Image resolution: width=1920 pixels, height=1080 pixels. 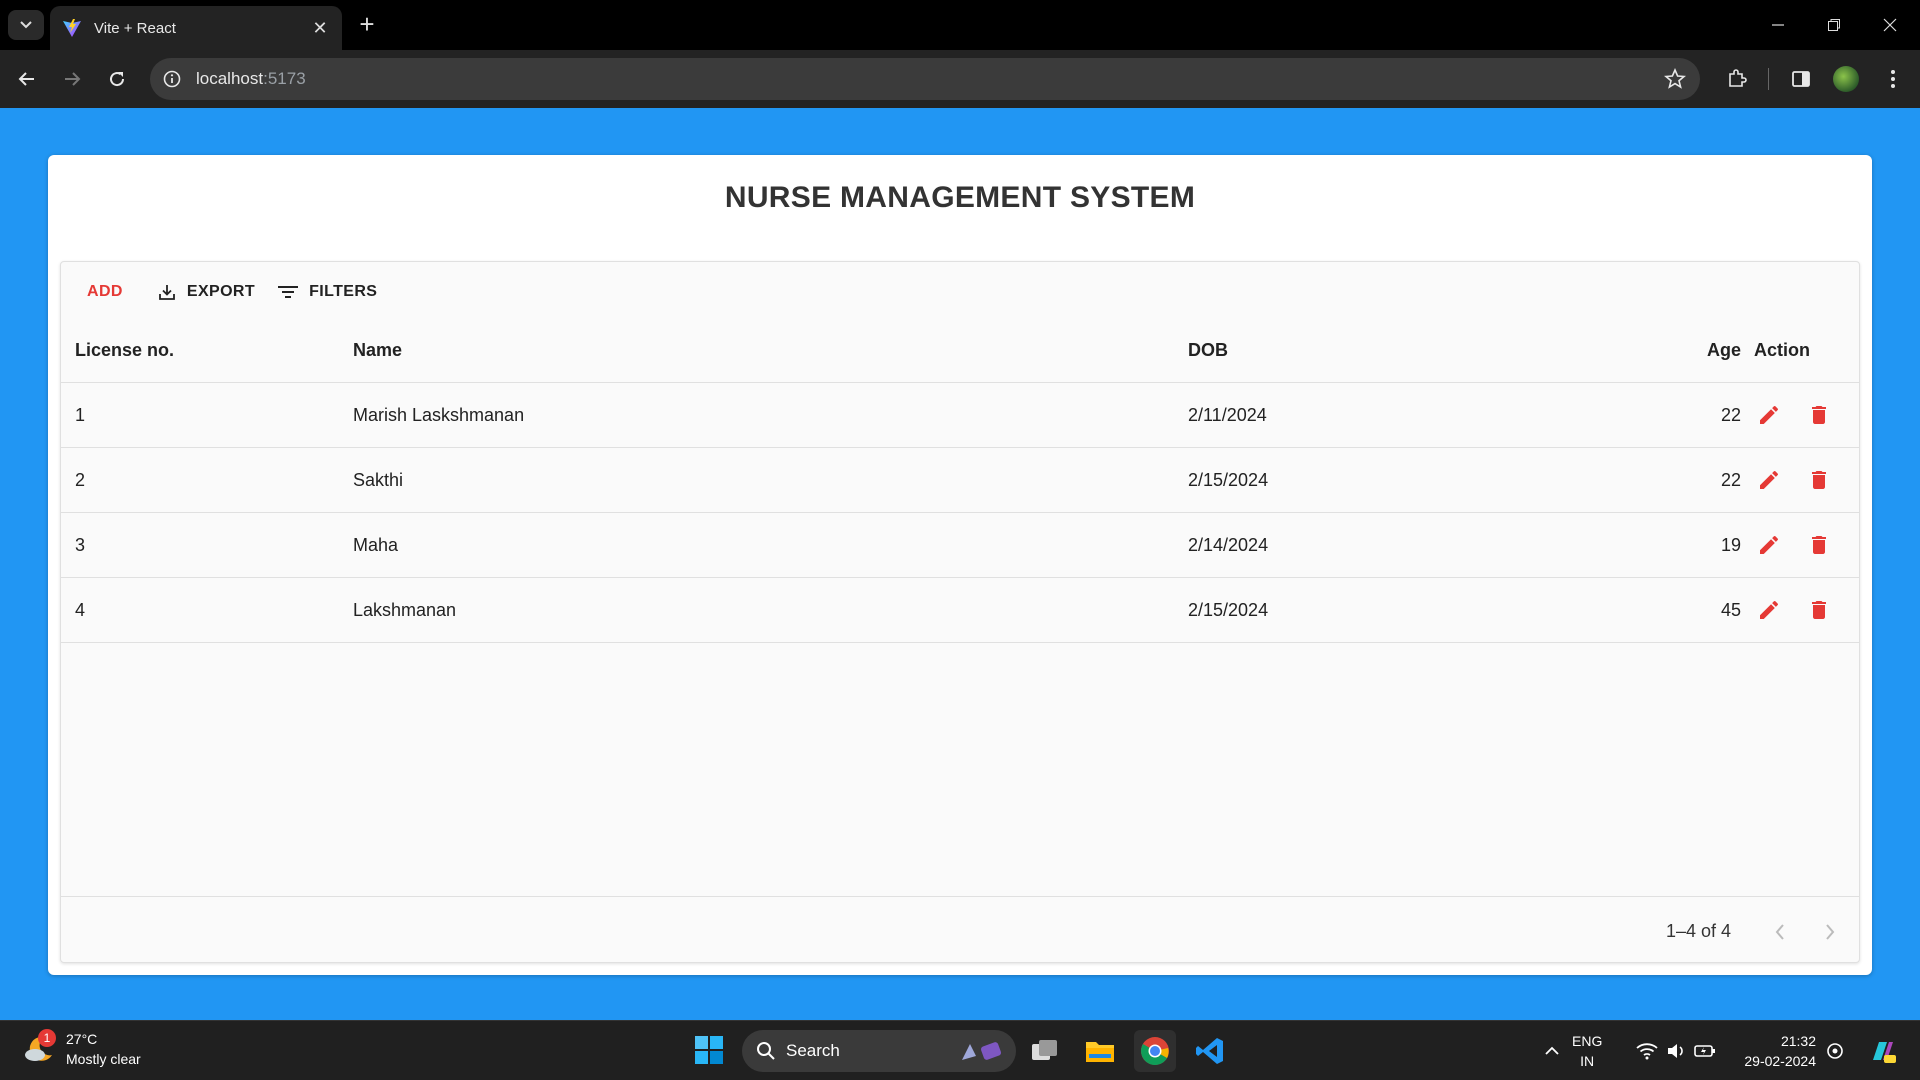 I want to click on search-icon, so click(x=766, y=1051).